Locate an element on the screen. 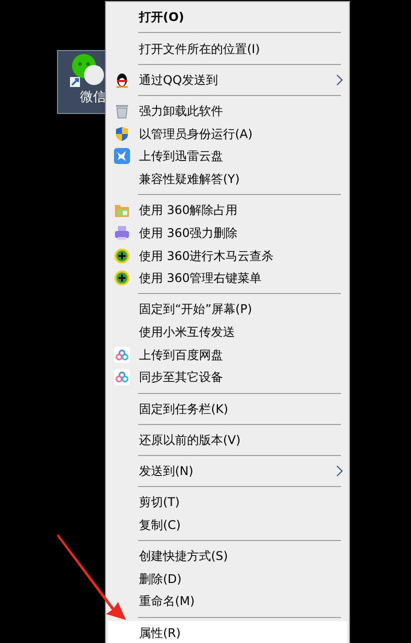 Image resolution: width=411 pixels, height=643 pixels. menu-item-label: 使用 360管理右键菜单 is located at coordinates (200, 279).